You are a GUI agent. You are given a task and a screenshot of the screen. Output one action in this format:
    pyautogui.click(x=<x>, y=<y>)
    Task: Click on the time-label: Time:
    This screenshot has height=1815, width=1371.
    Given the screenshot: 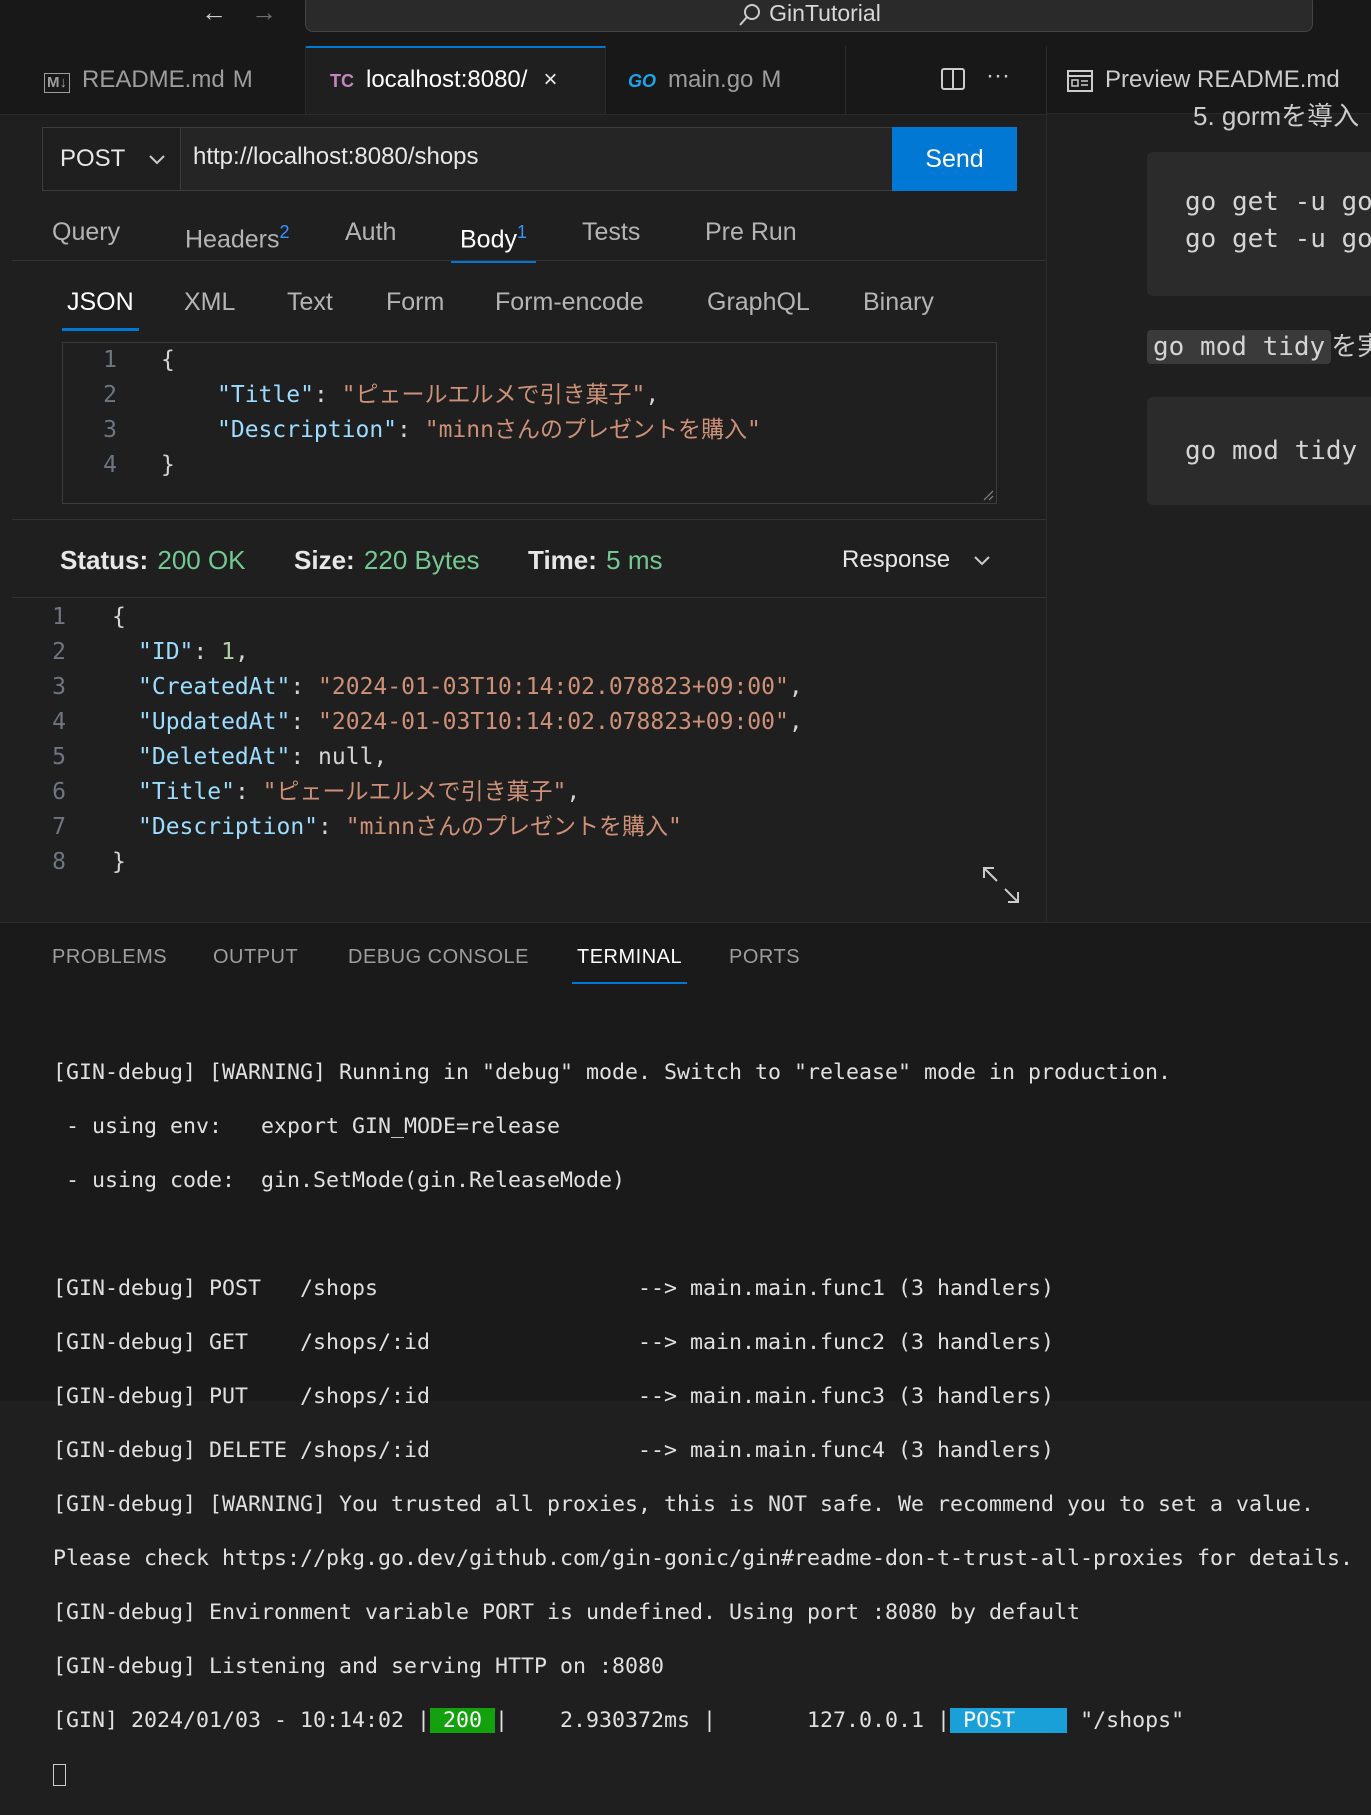 What is the action you would take?
    pyautogui.click(x=562, y=560)
    